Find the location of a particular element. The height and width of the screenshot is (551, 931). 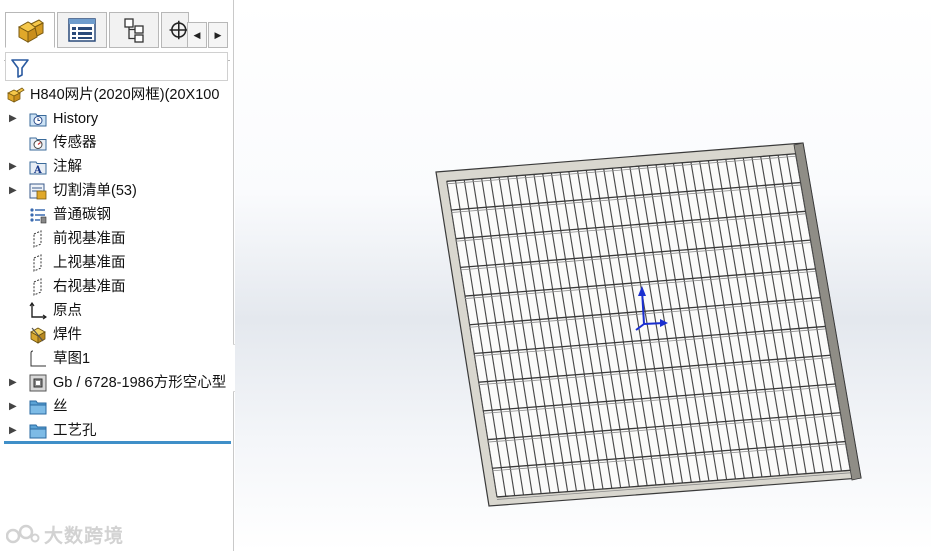

tab-dimxpert-manager is located at coordinates (175, 30).